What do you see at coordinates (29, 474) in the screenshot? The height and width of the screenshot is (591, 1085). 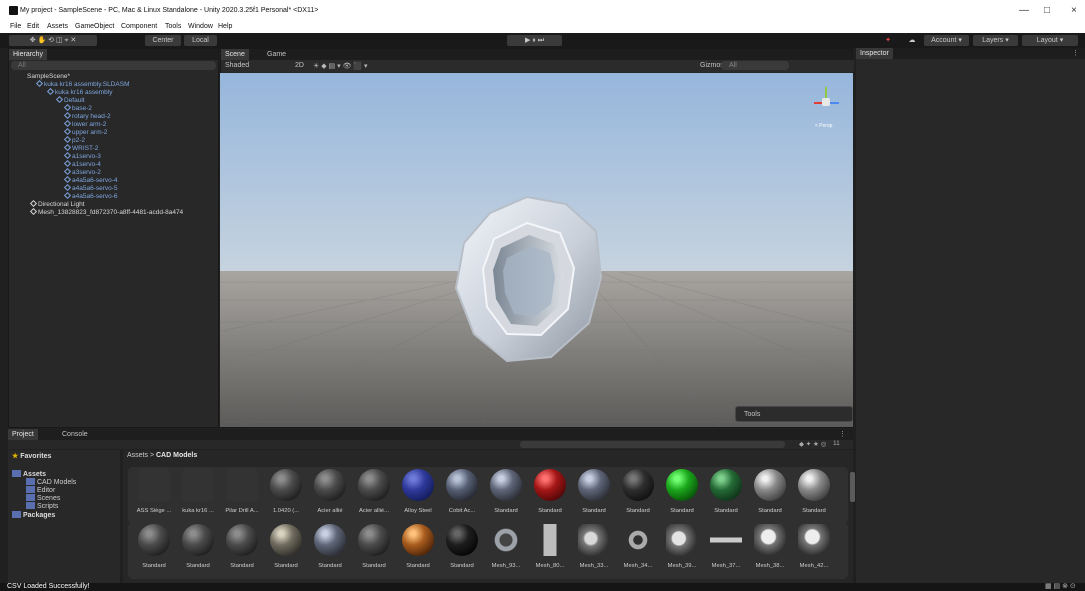 I see `assets-item: Assets` at bounding box center [29, 474].